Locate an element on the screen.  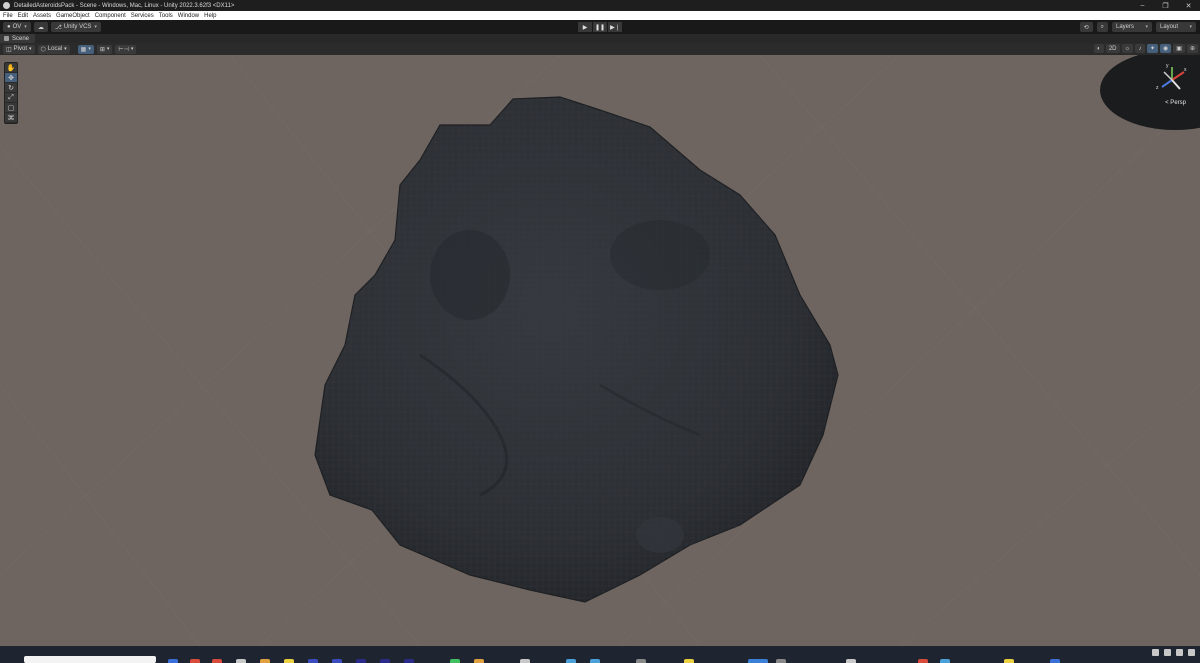
layout-dropdown: Layout ▾ is located at coordinates (1176, 27).